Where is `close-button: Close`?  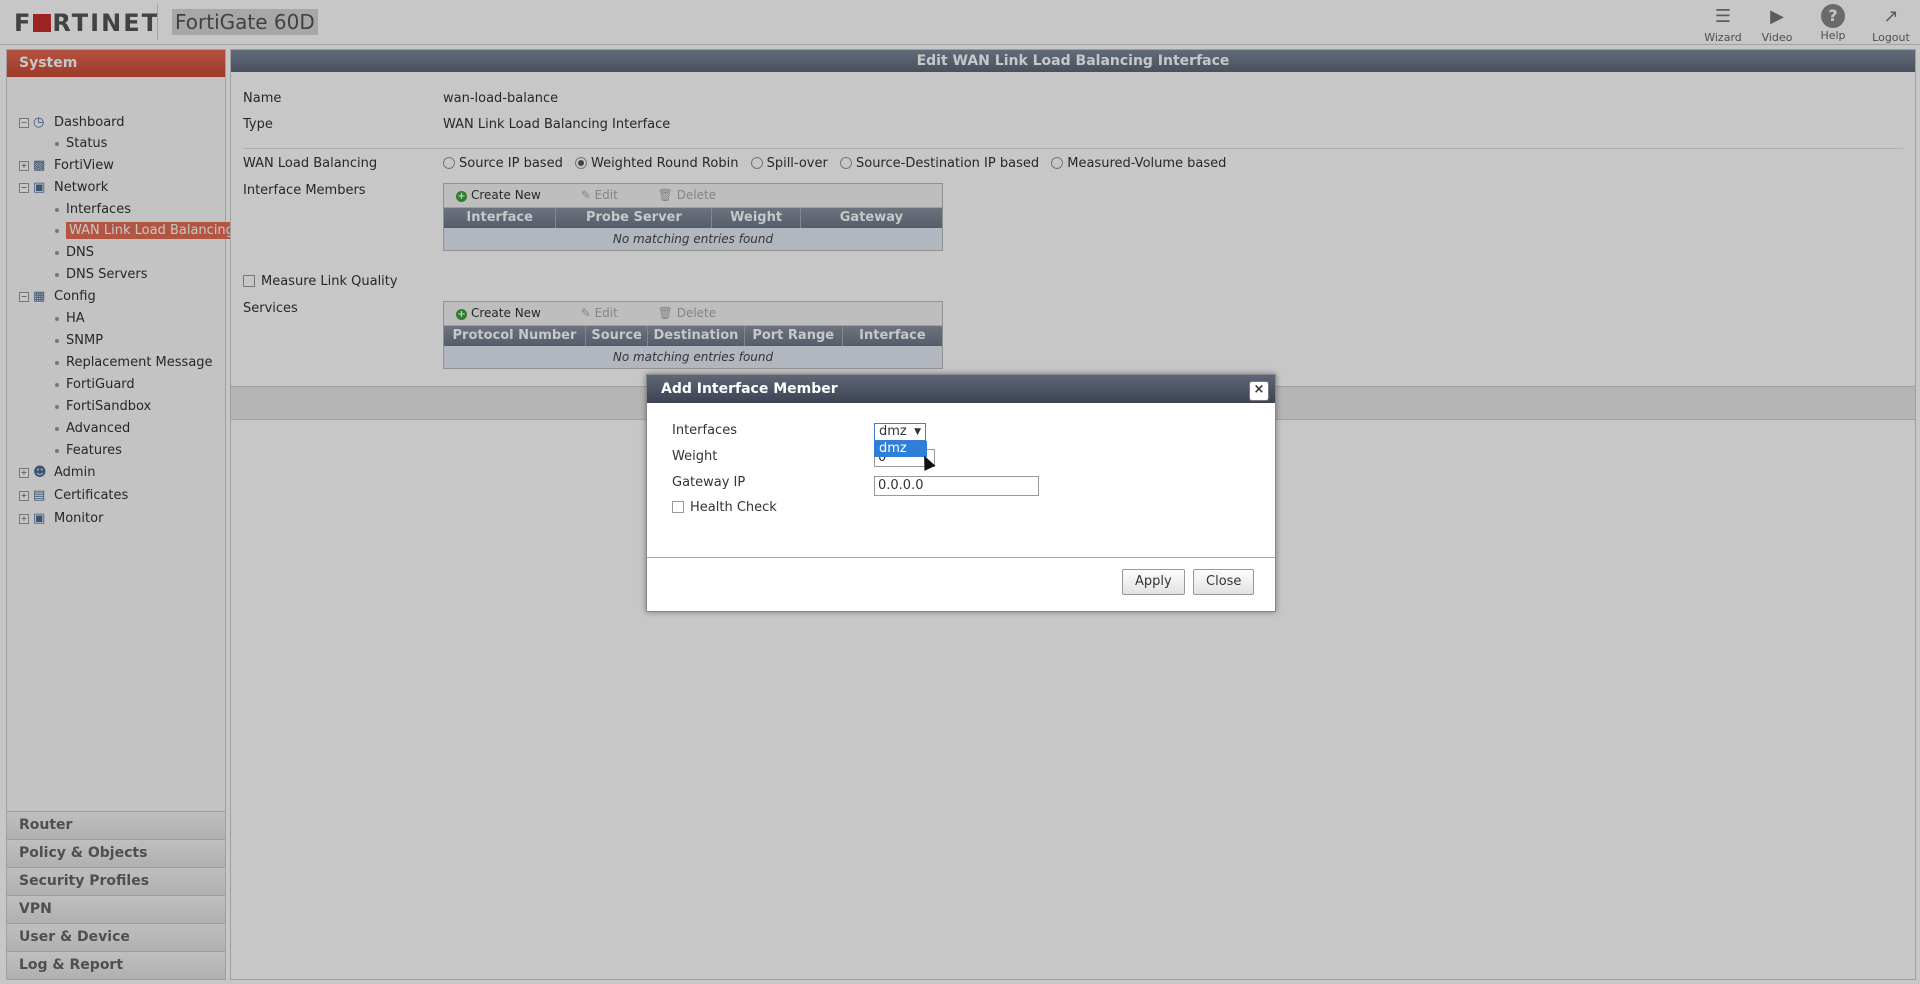 close-button: Close is located at coordinates (1224, 582).